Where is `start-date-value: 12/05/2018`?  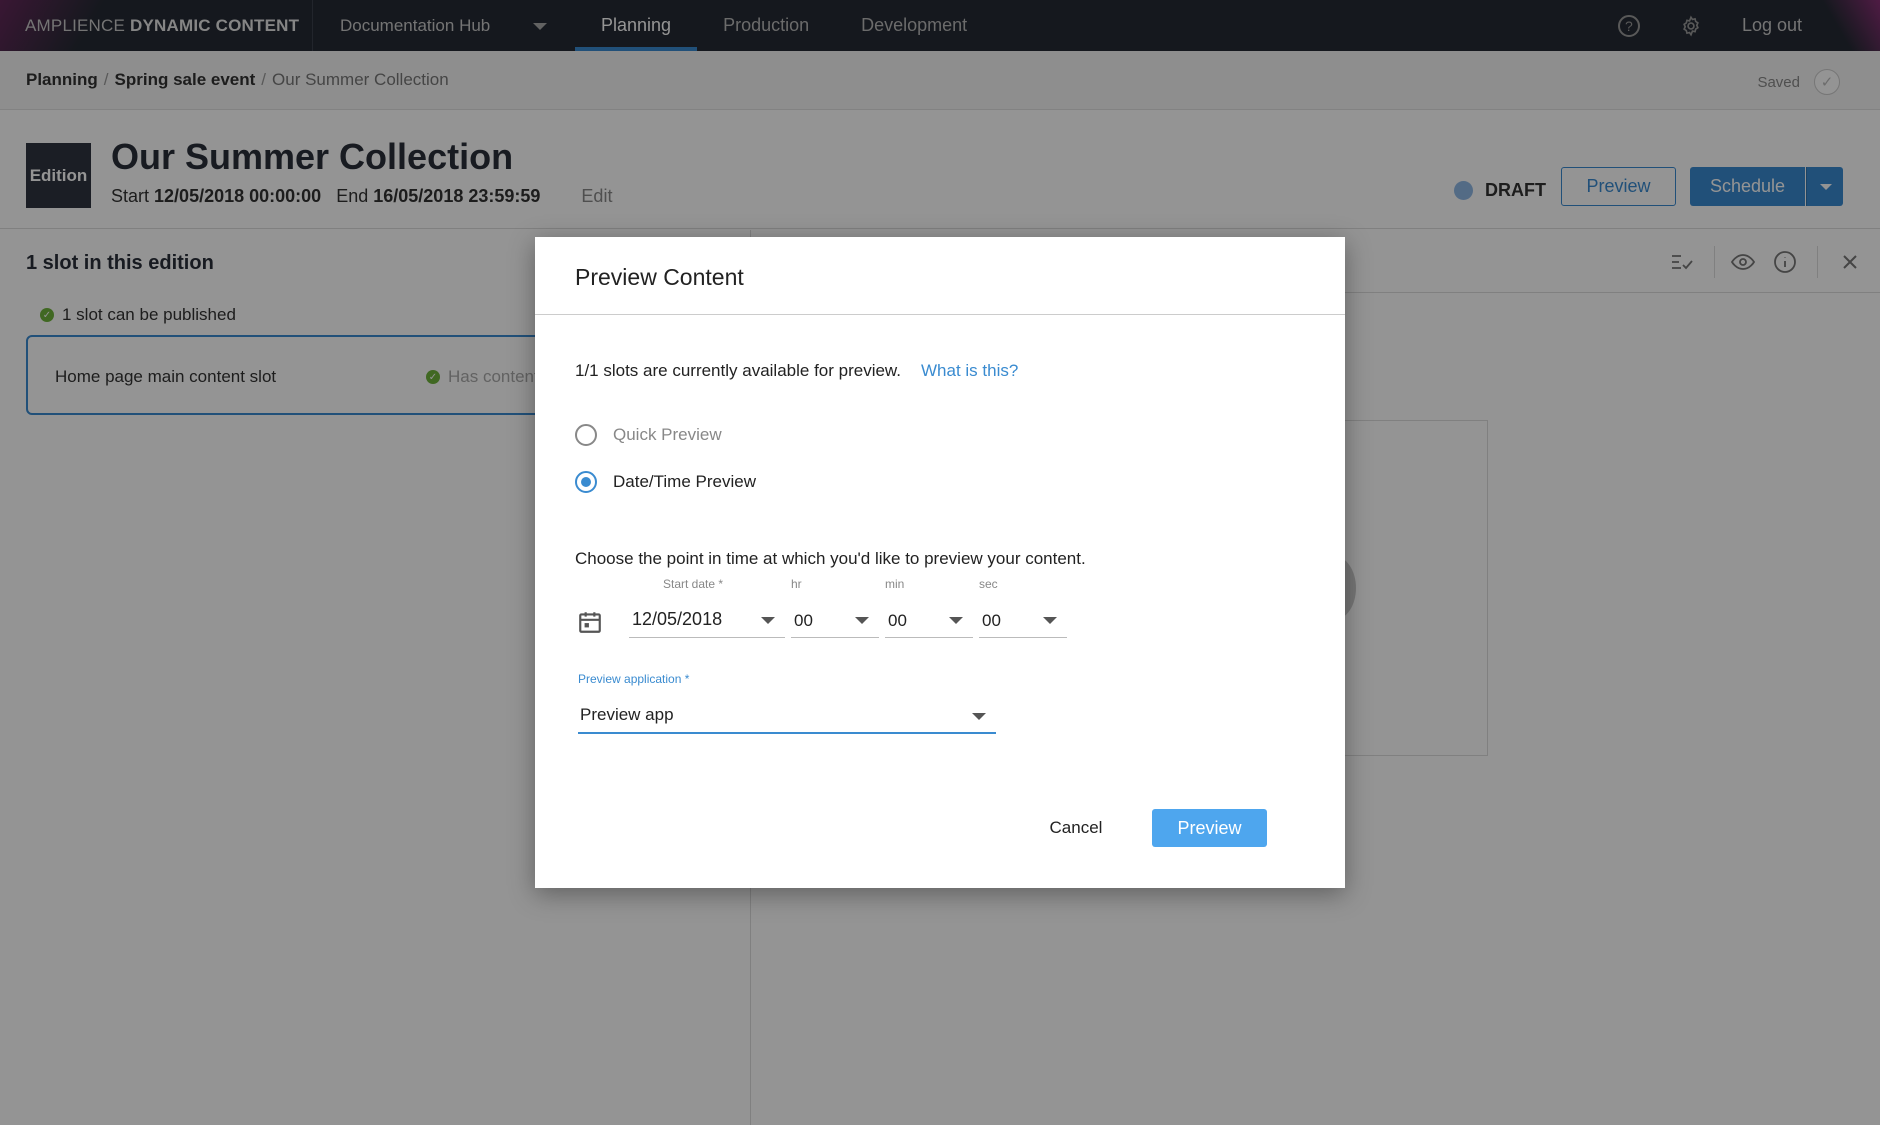 start-date-value: 12/05/2018 is located at coordinates (677, 619).